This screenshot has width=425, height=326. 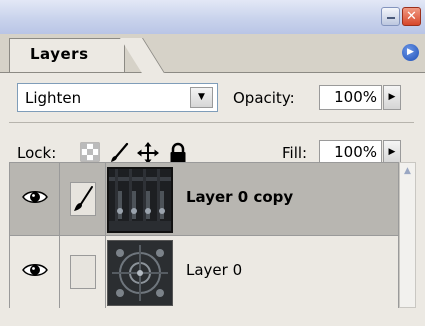 I want to click on tab-layers: Layers, so click(x=87, y=55).